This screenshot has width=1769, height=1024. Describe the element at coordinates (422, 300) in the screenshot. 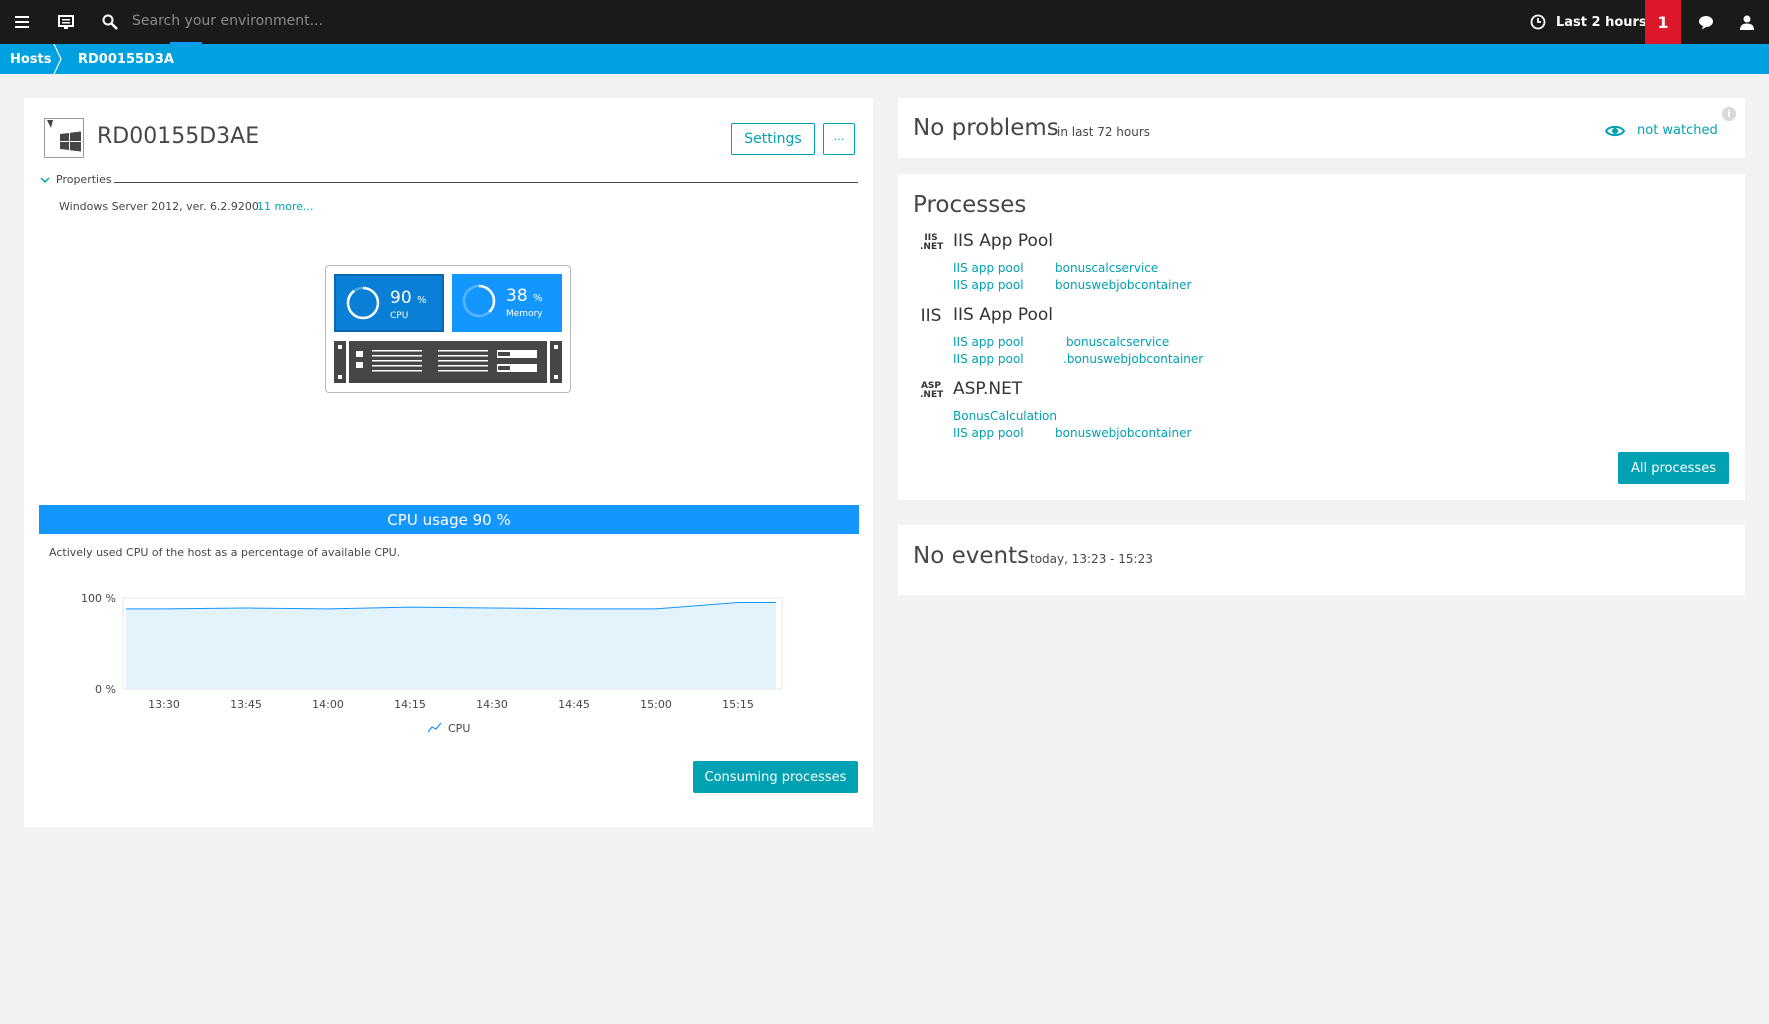

I see `cpu-unit: %` at that location.